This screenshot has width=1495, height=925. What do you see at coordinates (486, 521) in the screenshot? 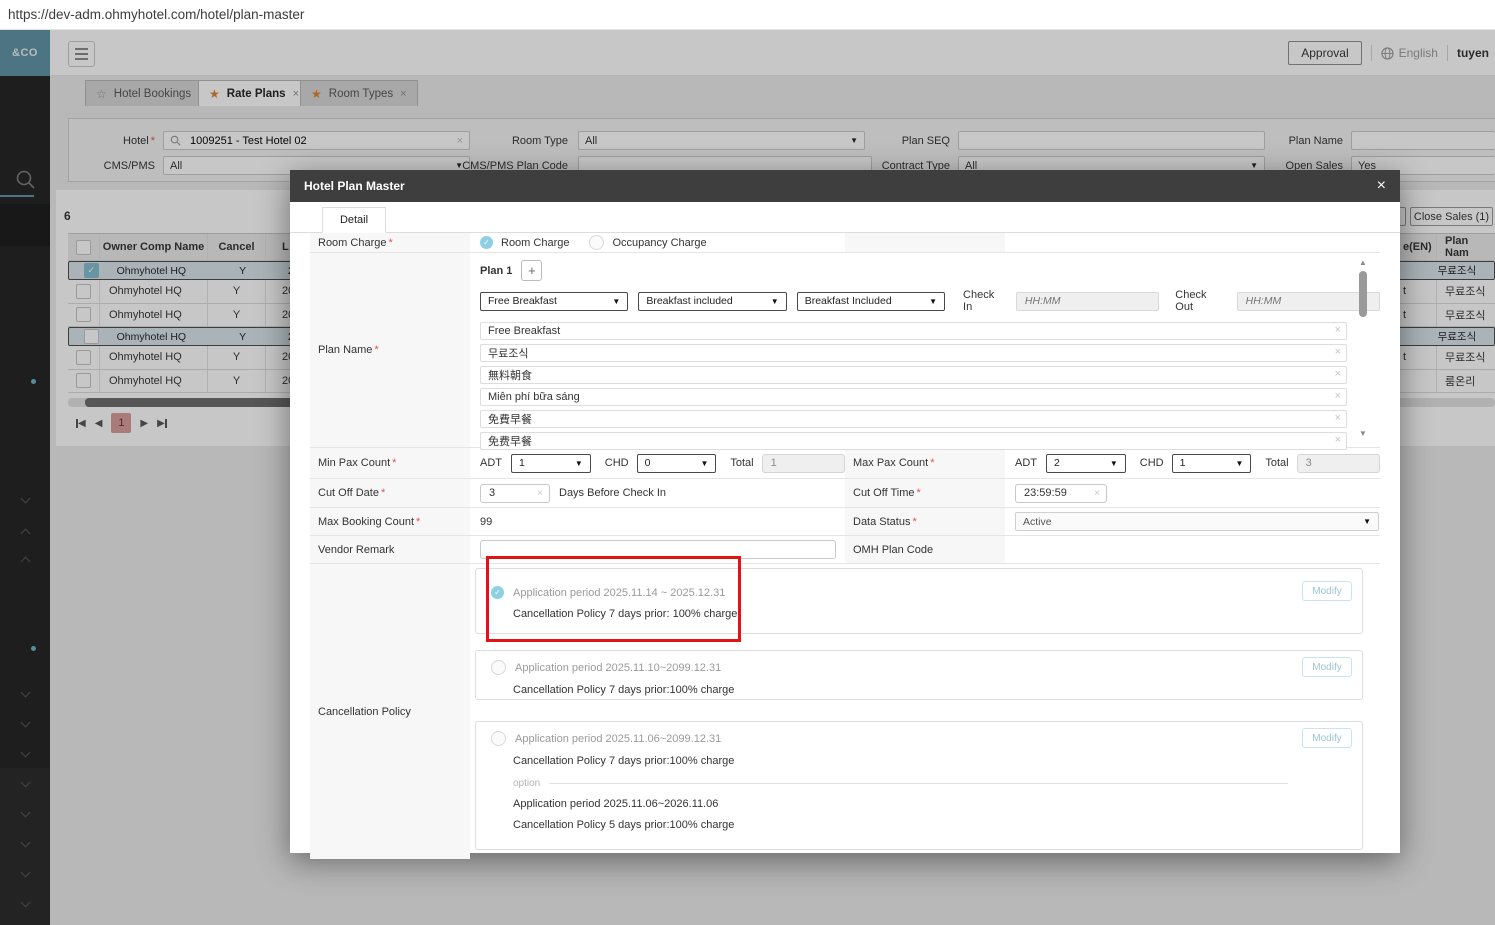
I see `max-booking-value: 99` at bounding box center [486, 521].